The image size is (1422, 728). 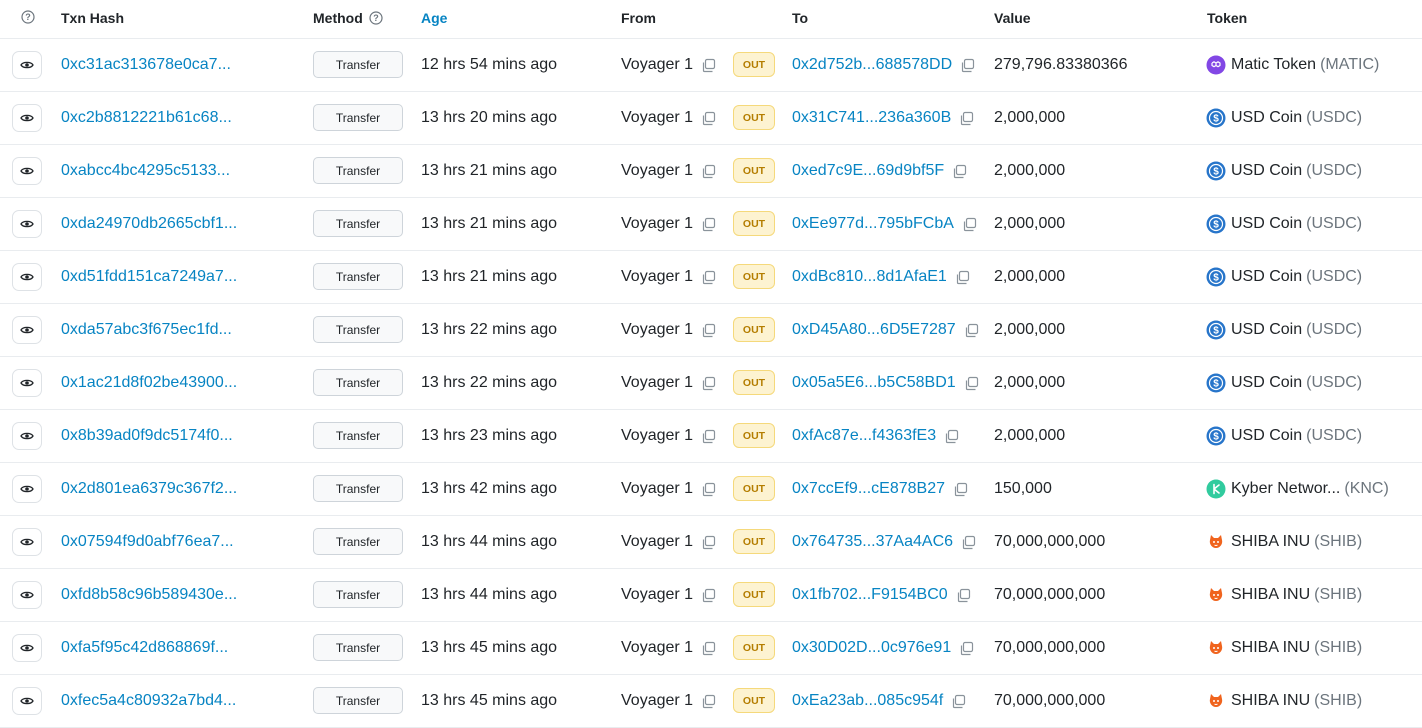 What do you see at coordinates (874, 330) in the screenshot?
I see `to-address-link: 0xD45A80...6D5E7287` at bounding box center [874, 330].